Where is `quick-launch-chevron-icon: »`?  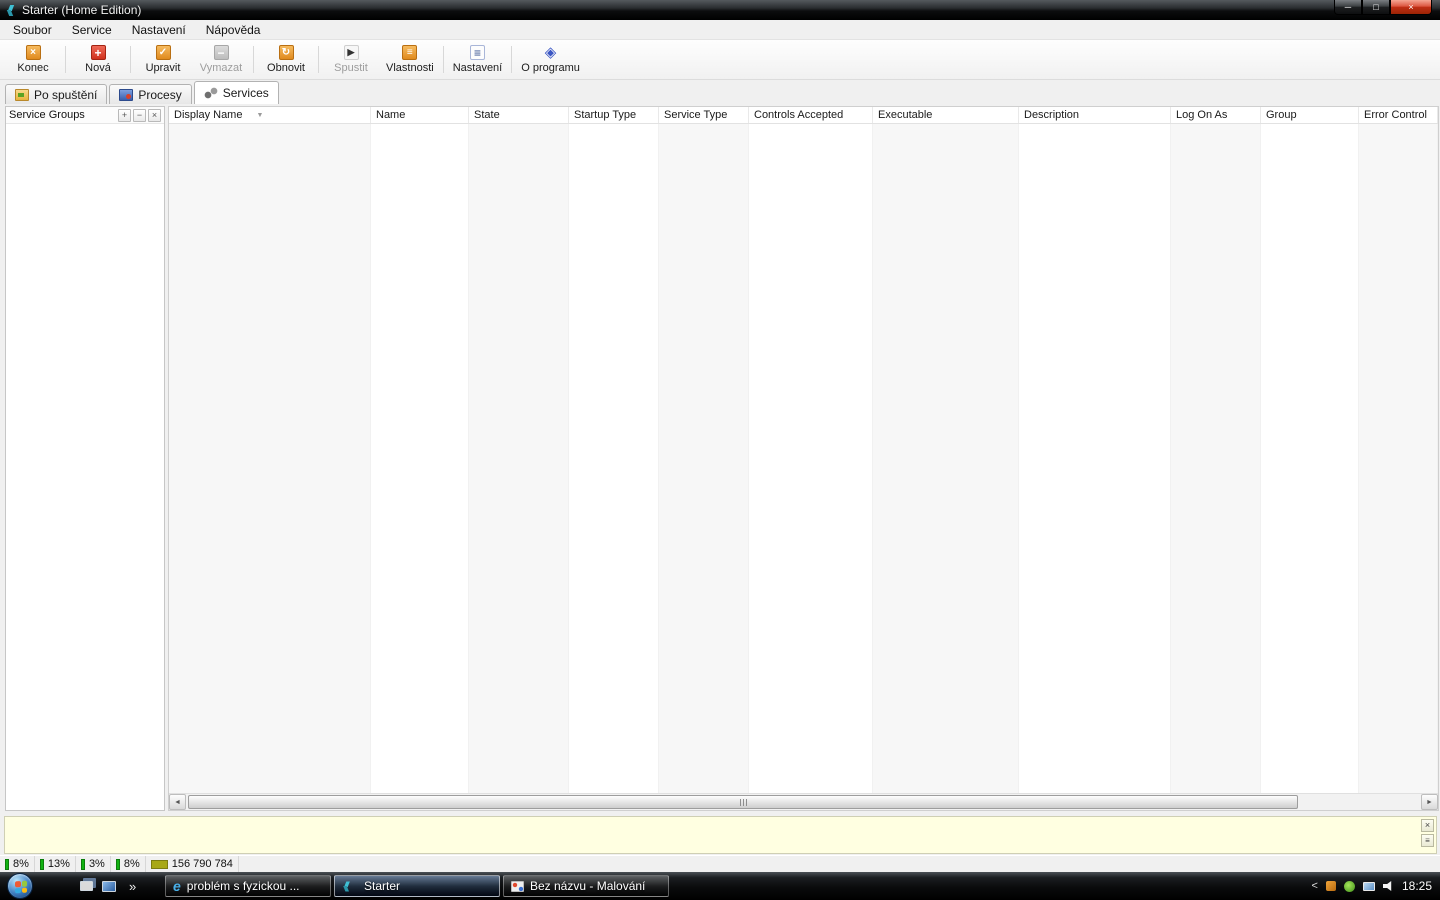
quick-launch-chevron-icon: » is located at coordinates (132, 886).